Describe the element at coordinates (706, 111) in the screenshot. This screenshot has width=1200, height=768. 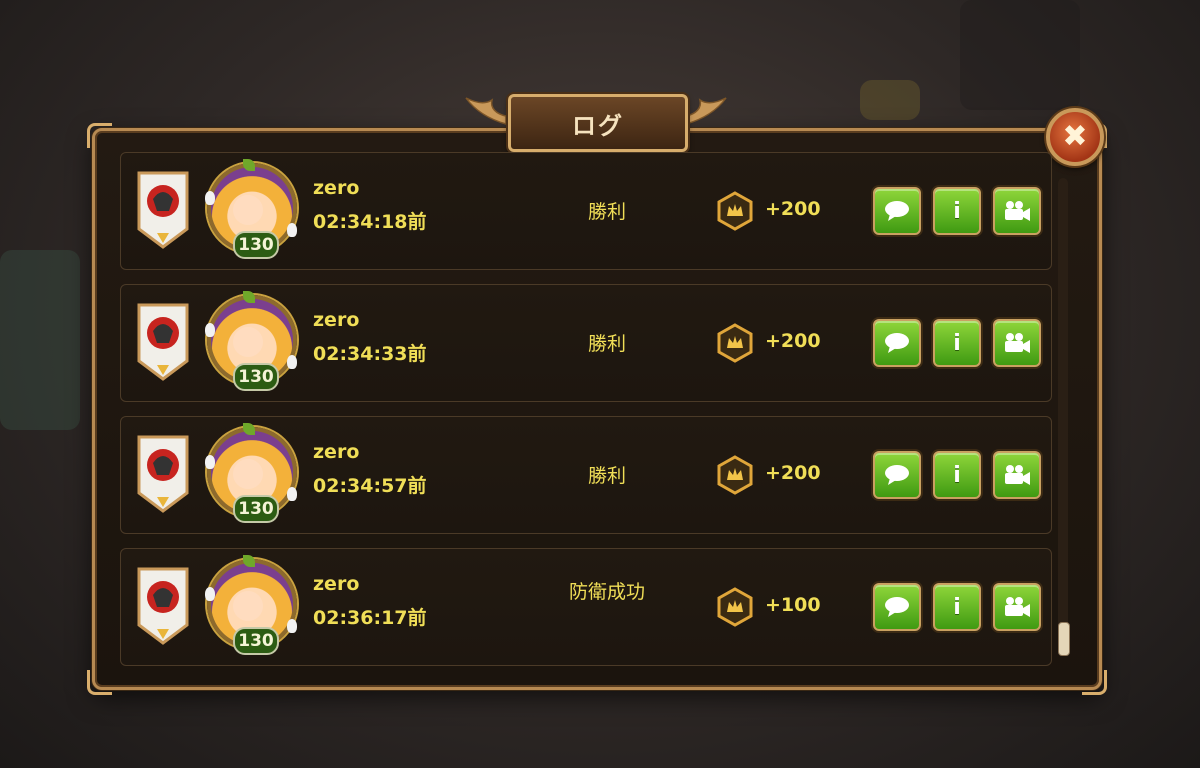
I see `right-wing-ornament` at that location.